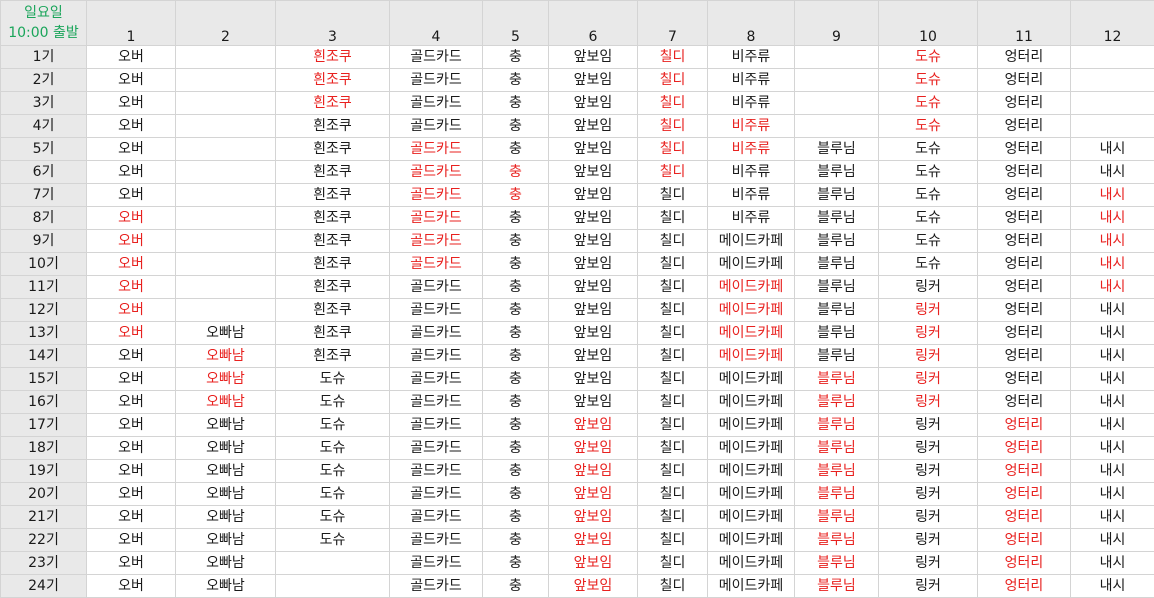 Image resolution: width=1154 pixels, height=598 pixels. I want to click on row-header: 2기, so click(43, 80).